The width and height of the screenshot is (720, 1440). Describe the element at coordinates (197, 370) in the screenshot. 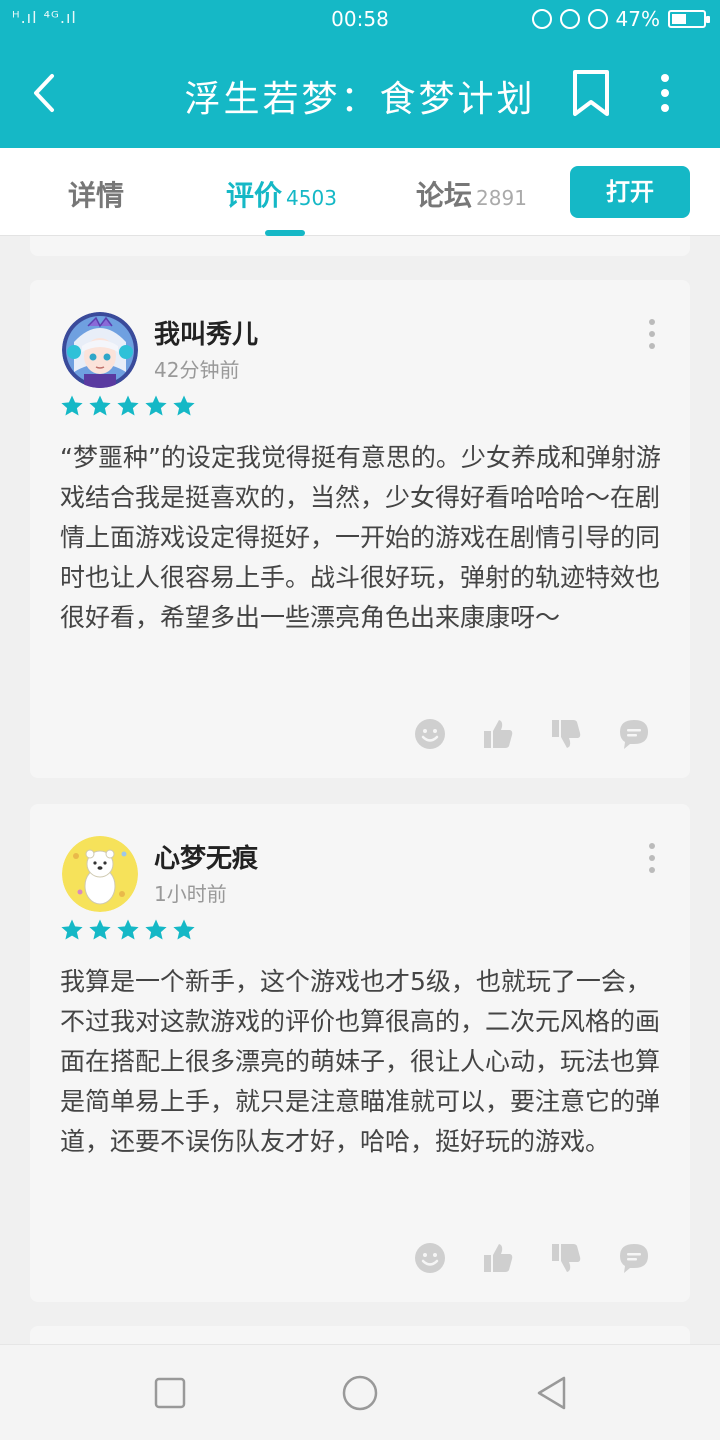

I see `review-time: 42分钟前` at that location.